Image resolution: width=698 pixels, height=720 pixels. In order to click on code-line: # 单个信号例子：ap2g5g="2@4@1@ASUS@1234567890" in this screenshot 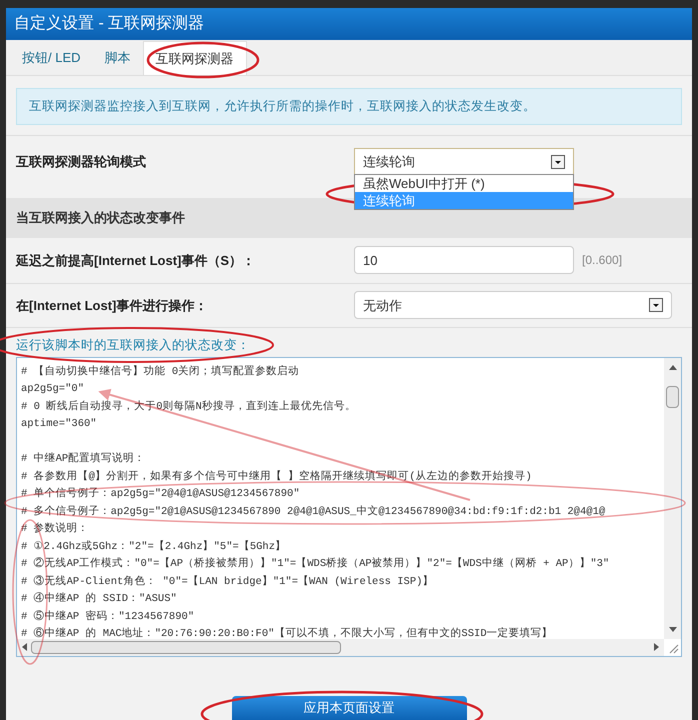, I will do `click(160, 494)`.